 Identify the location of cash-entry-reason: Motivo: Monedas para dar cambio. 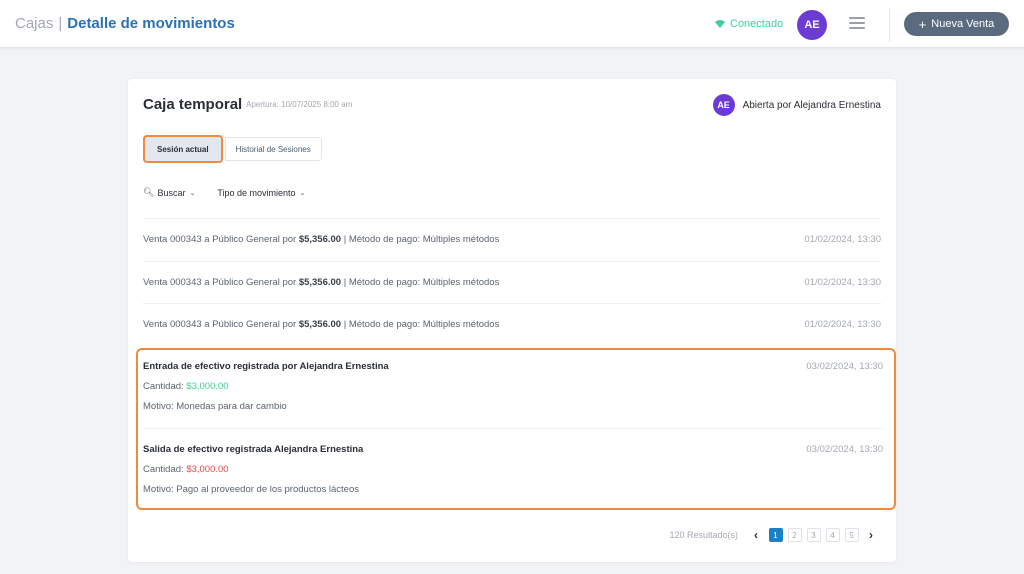
(215, 406).